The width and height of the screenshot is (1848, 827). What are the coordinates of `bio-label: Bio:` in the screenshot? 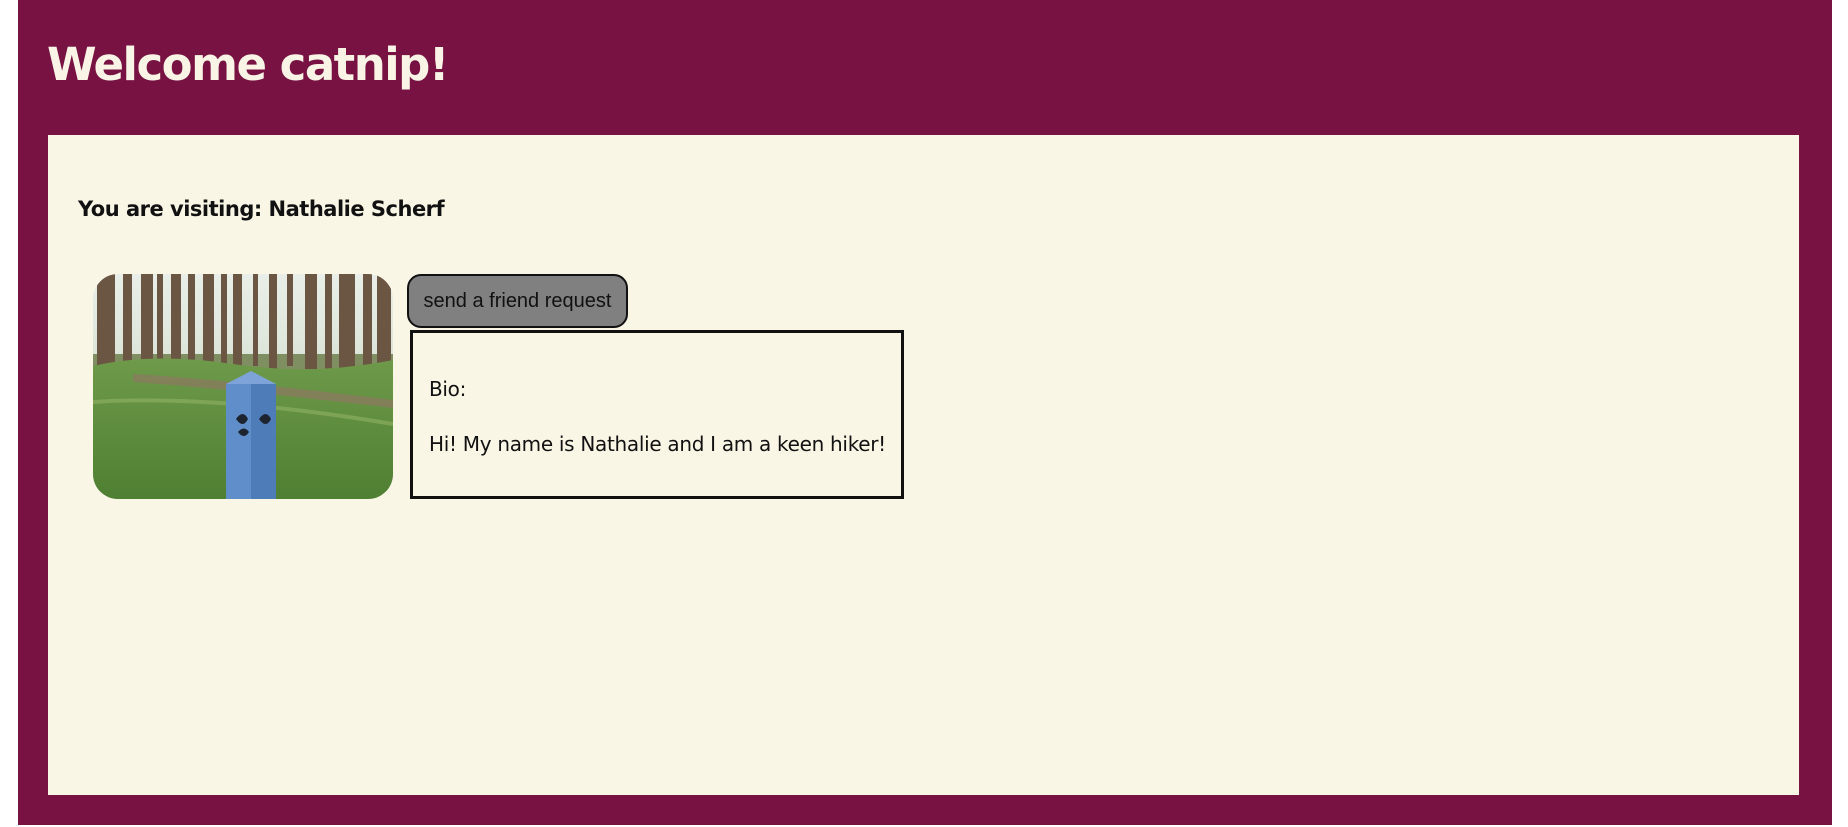 It's located at (448, 389).